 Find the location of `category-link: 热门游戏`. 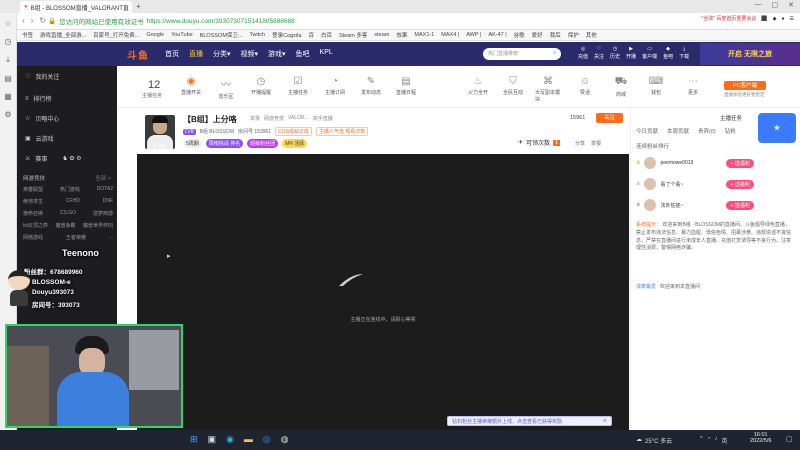

category-link: 热门游戏 is located at coordinates (70, 189).